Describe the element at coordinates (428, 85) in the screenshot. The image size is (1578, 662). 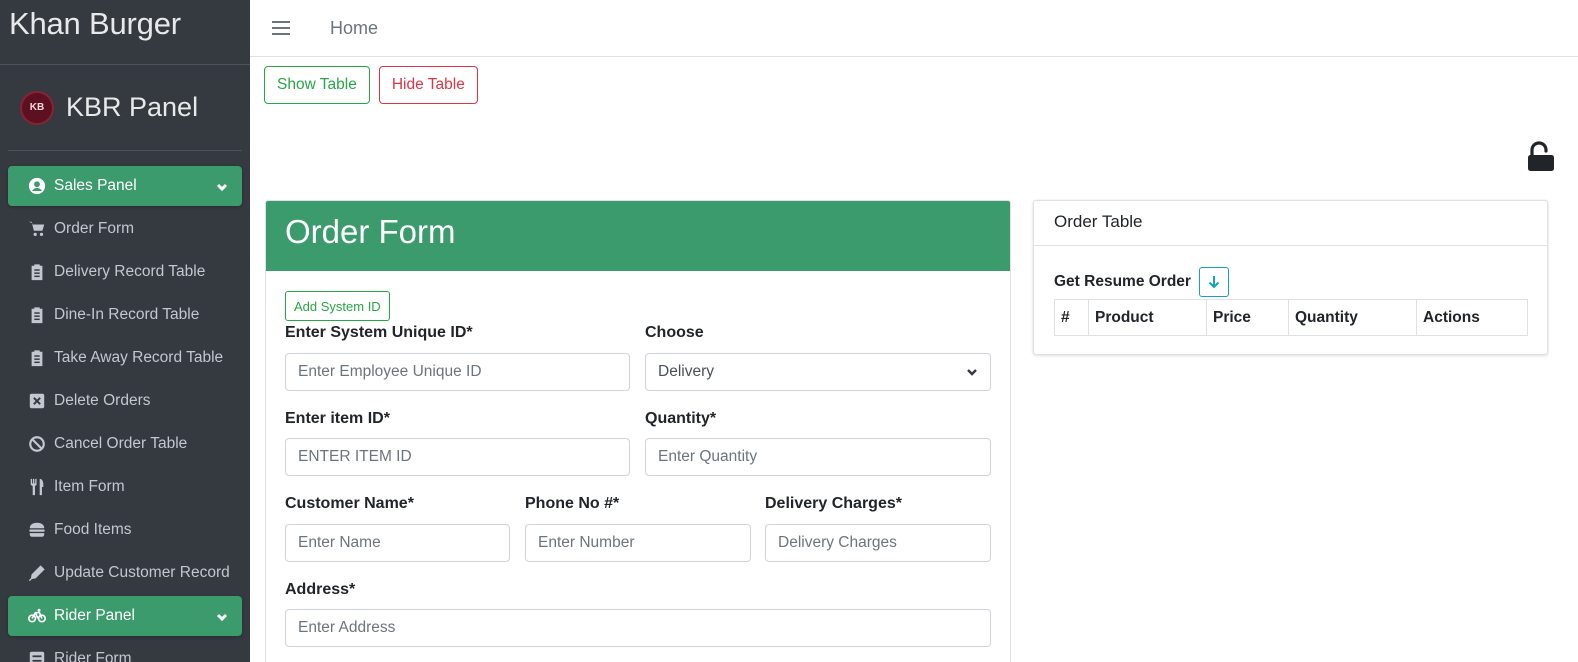
I see `hide-table-button: Hide Table` at that location.